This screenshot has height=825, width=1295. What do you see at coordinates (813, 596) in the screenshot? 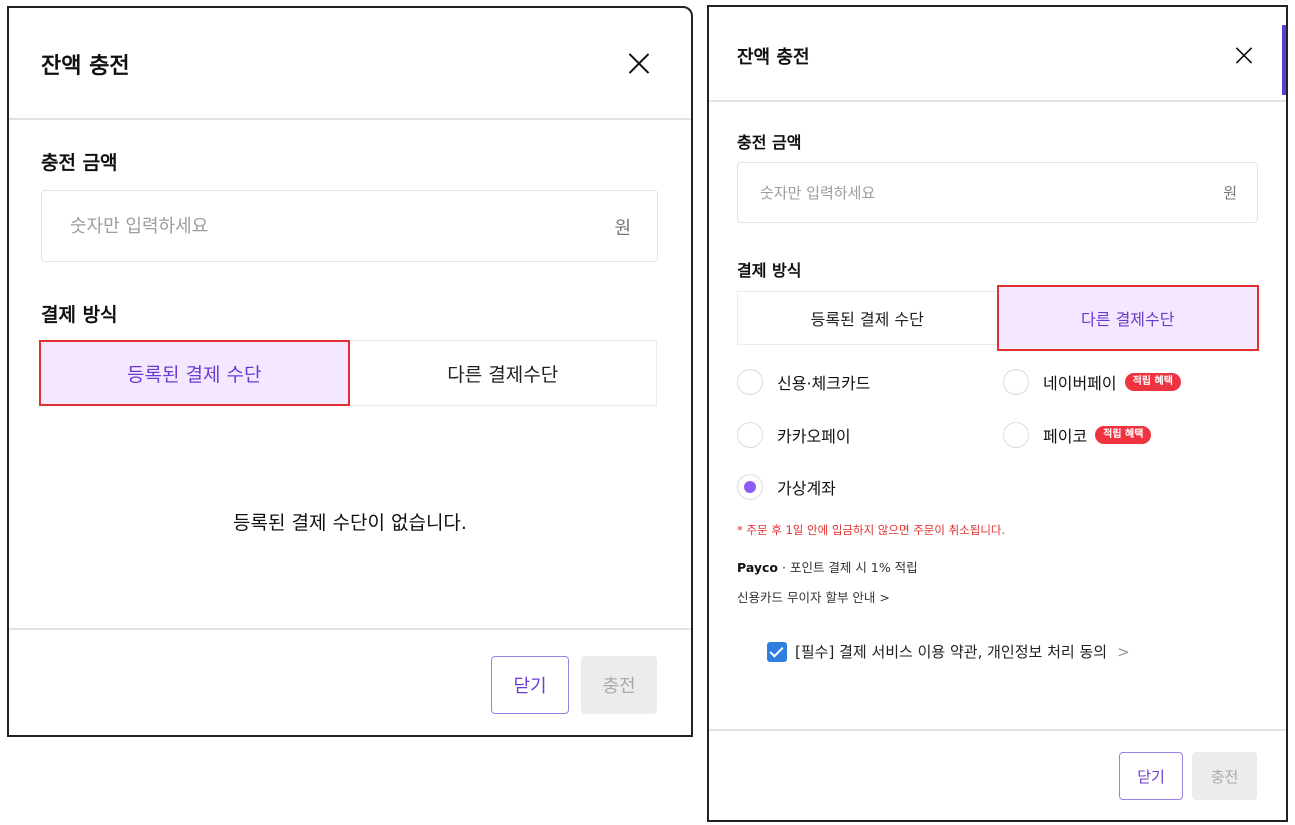
I see `installment-info-link: 신용카드 무이자 할부 안내 >` at bounding box center [813, 596].